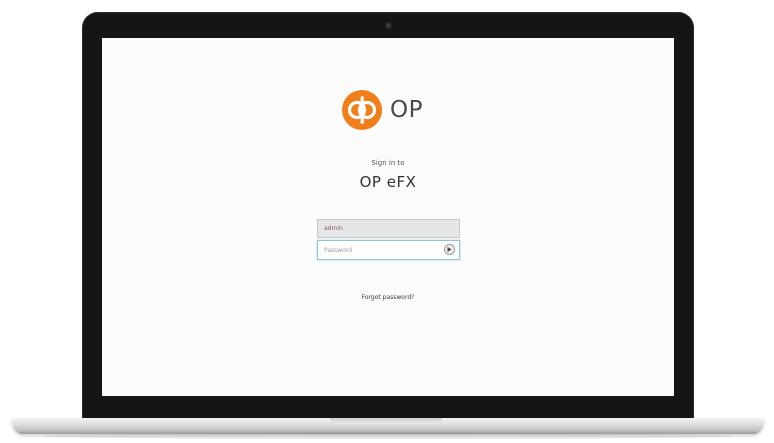  Describe the element at coordinates (388, 163) in the screenshot. I see `sign-in-label: Sign in to` at that location.